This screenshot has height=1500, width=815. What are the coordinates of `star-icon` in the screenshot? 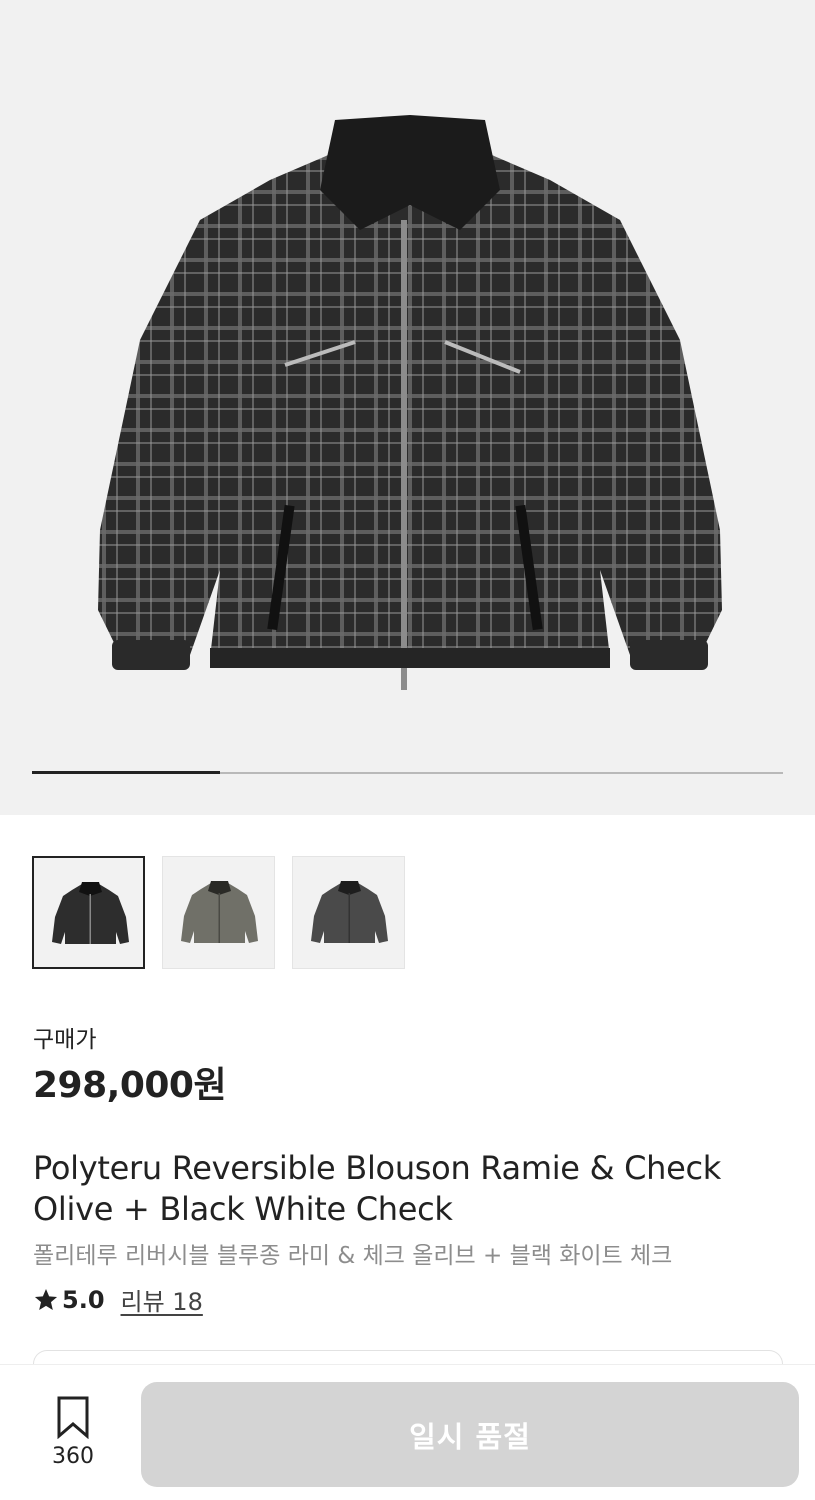 It's located at (46, 1299).